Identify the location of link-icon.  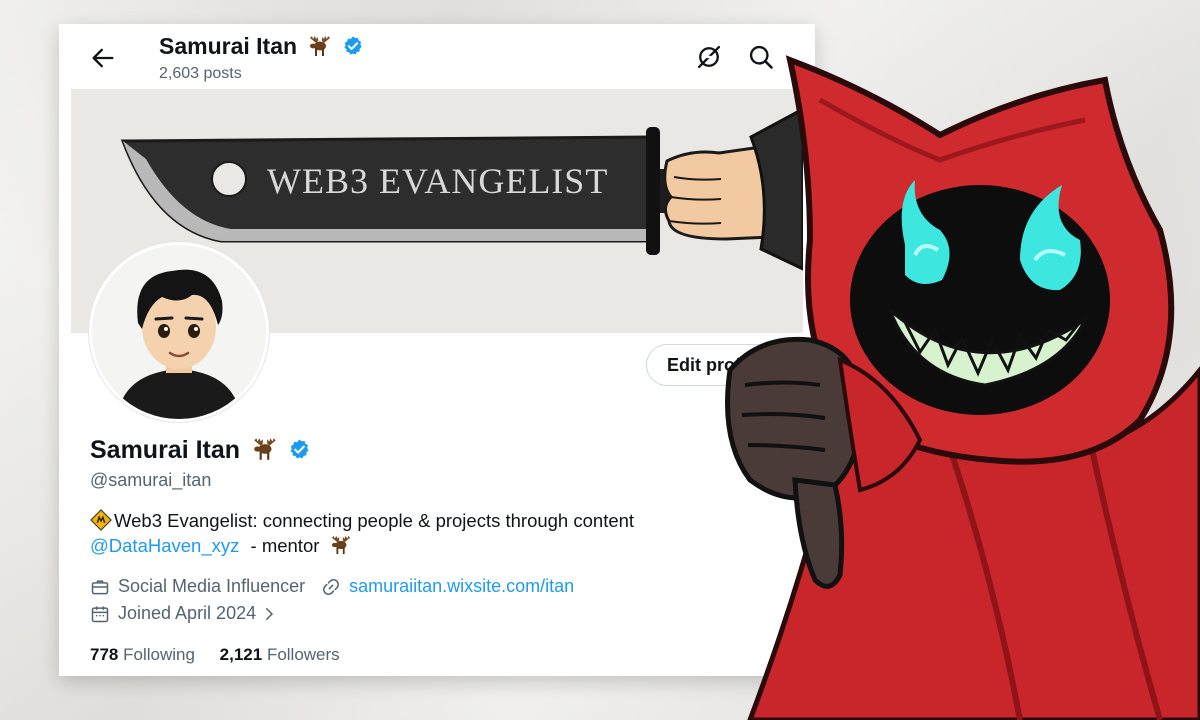
(331, 586).